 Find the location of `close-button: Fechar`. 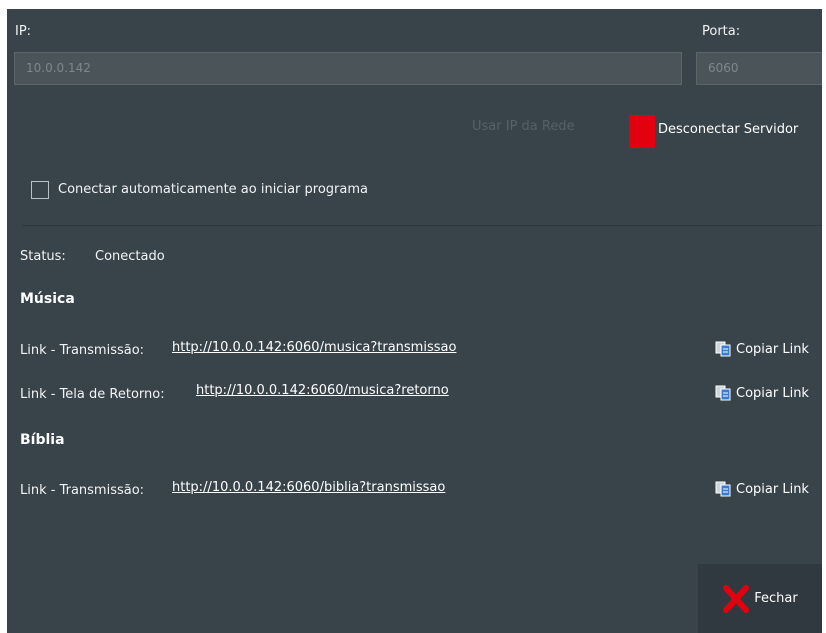

close-button: Fechar is located at coordinates (760, 598).